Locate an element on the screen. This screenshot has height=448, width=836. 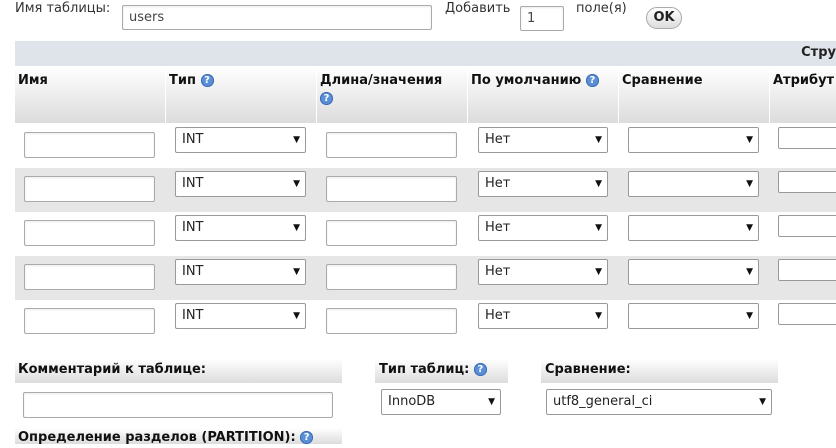
fields-unit-label: поле(я) is located at coordinates (601, 8).